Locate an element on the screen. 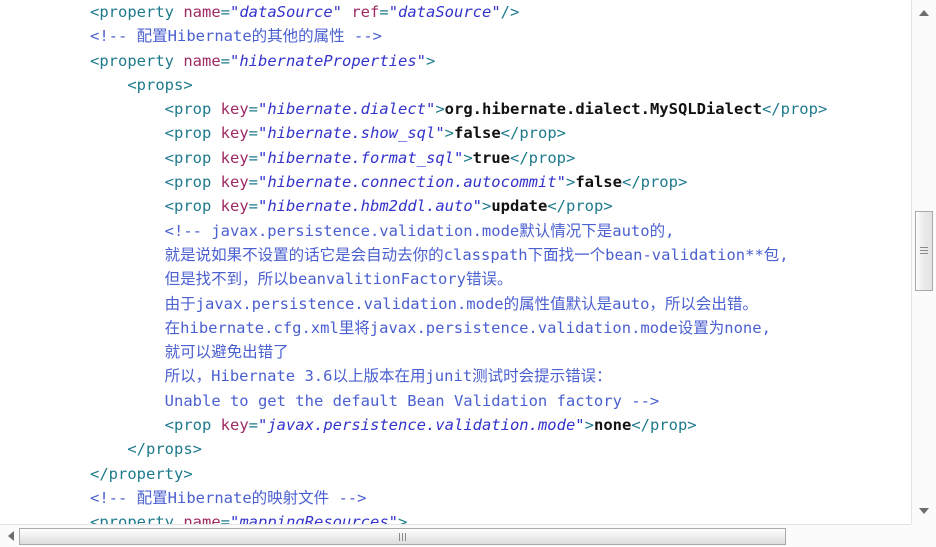 The image size is (936, 547). horizontal-scrollbar is located at coordinates (468, 535).